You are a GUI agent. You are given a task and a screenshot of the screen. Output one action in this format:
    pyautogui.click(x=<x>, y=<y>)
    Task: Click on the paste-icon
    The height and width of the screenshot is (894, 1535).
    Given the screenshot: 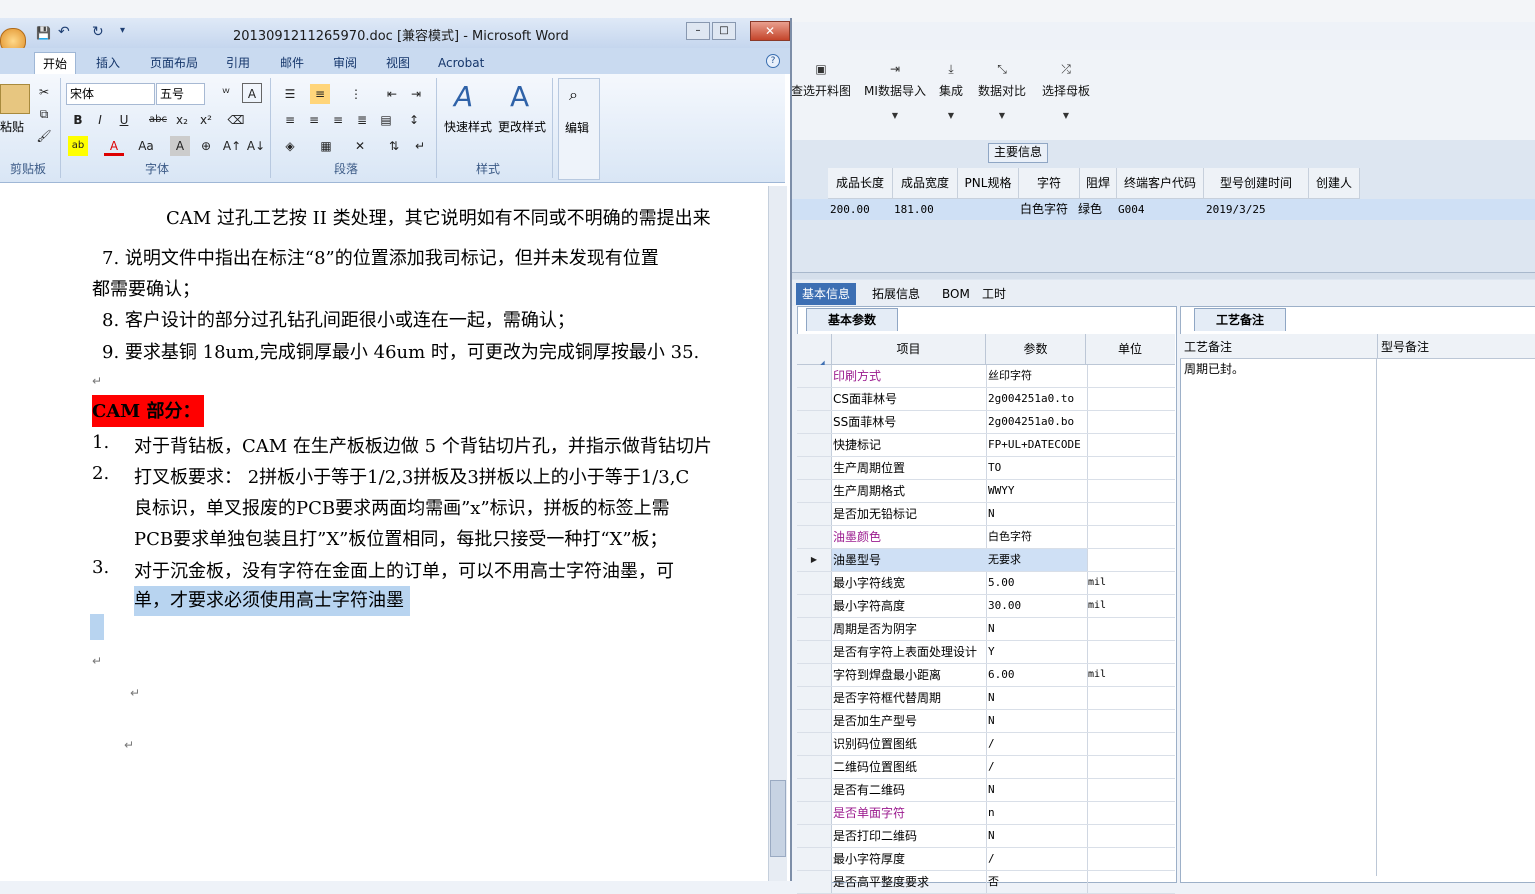 What is the action you would take?
    pyautogui.click(x=15, y=99)
    